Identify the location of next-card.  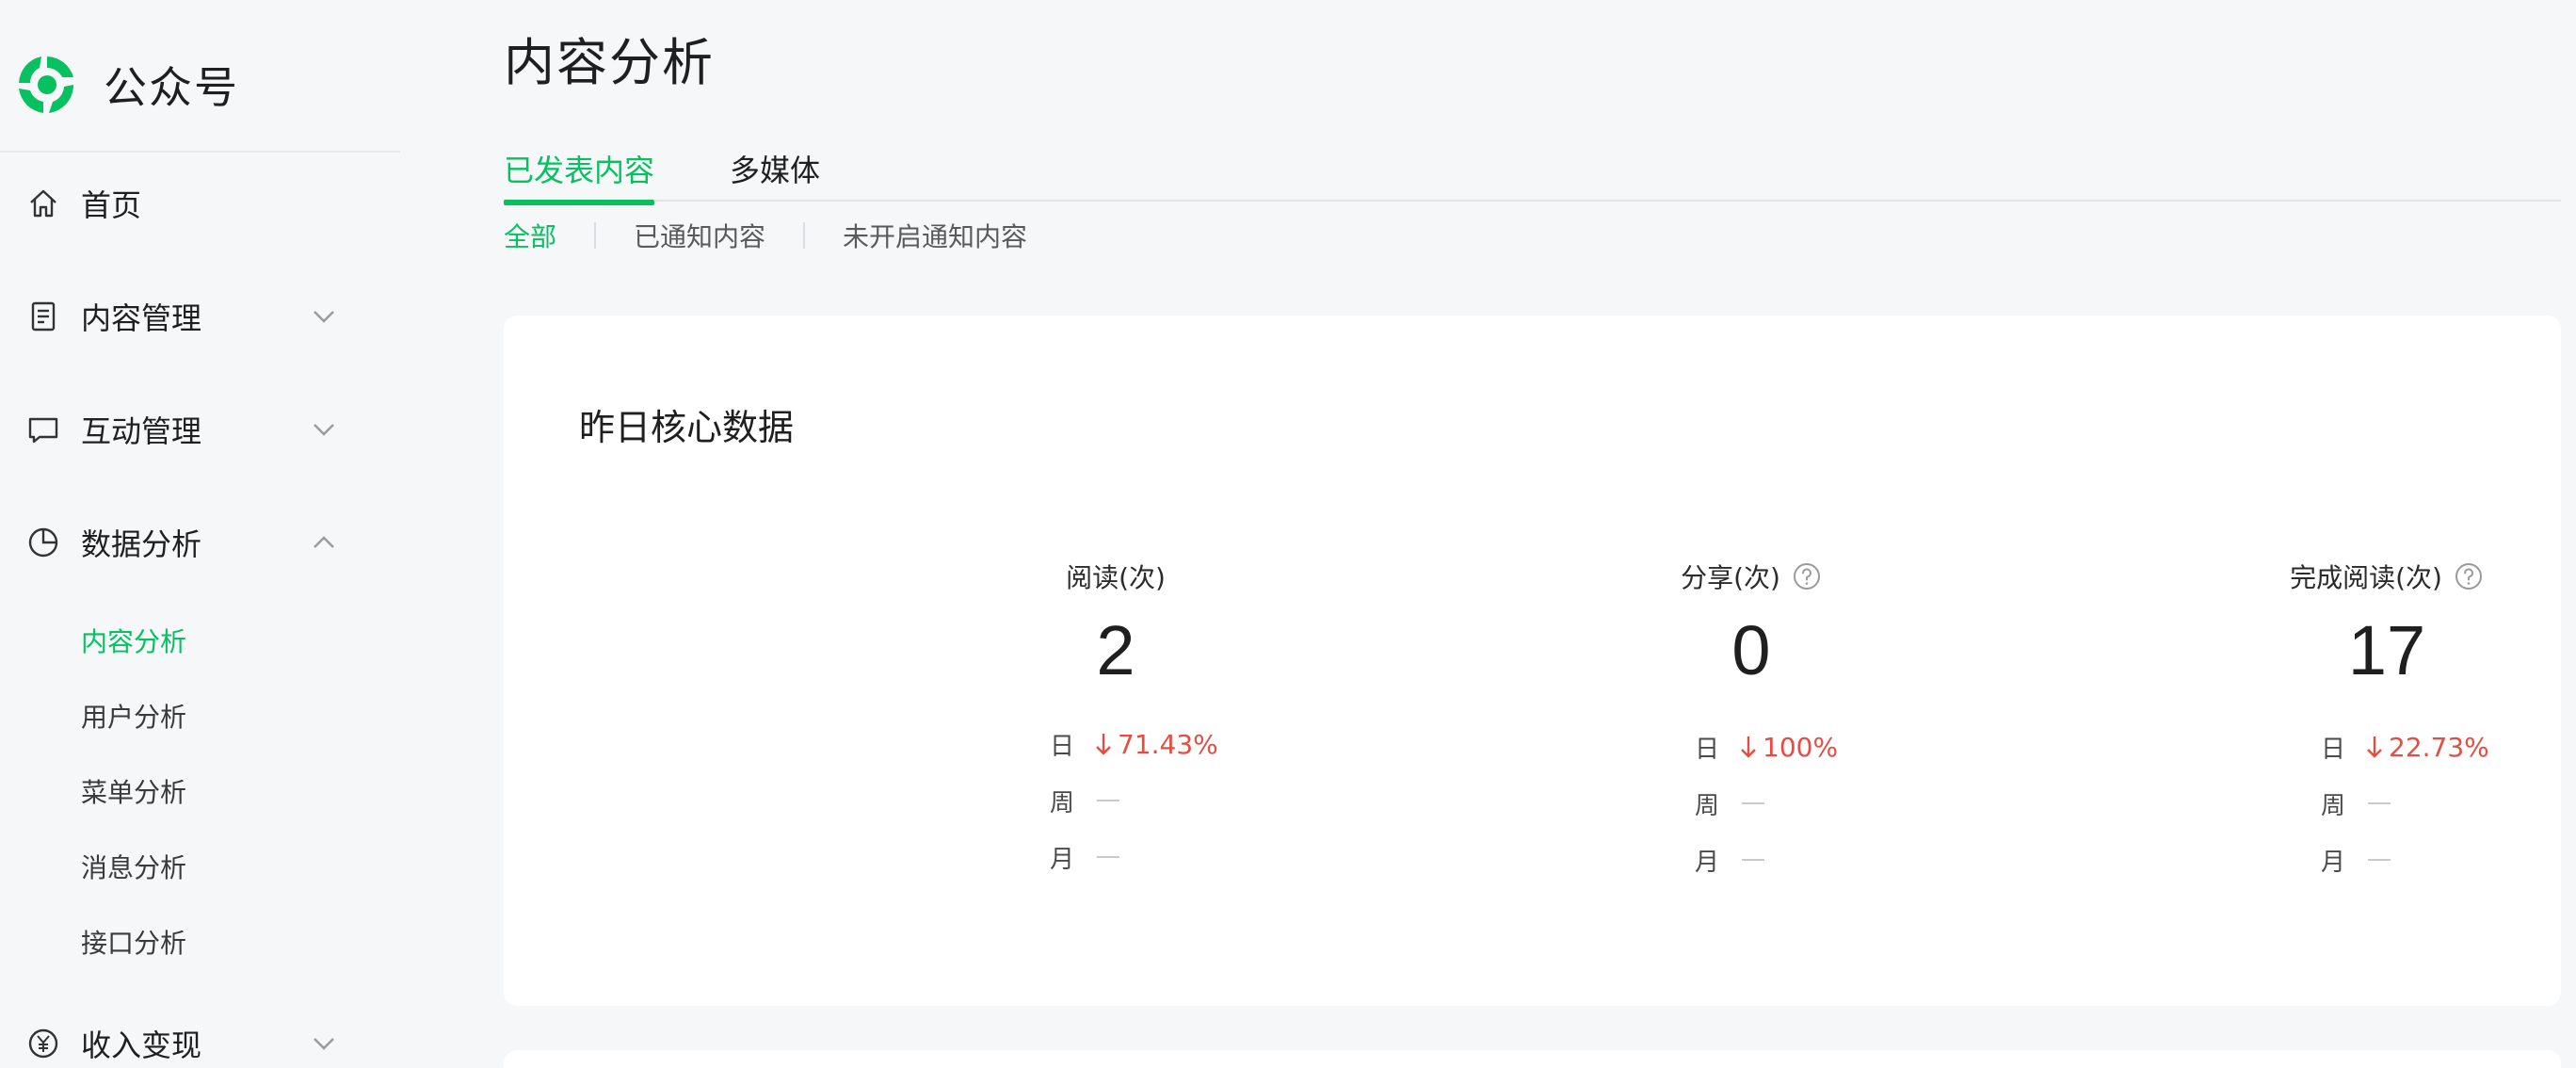
(1532, 1059).